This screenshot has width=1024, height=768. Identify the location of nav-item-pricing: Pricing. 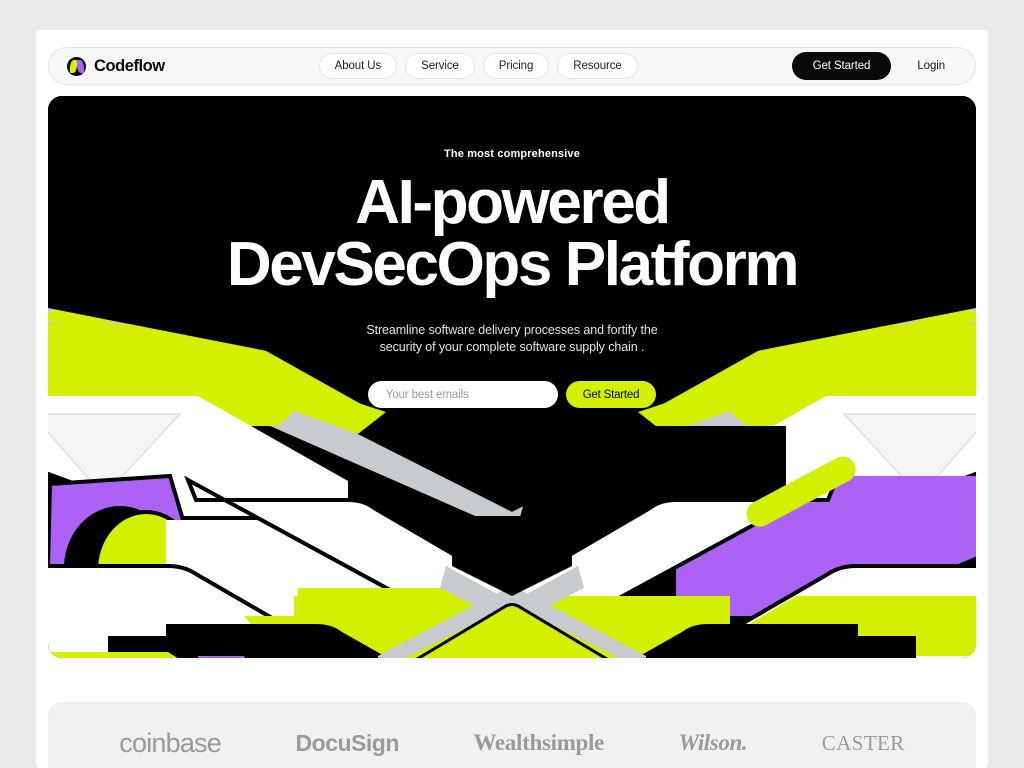
(516, 66).